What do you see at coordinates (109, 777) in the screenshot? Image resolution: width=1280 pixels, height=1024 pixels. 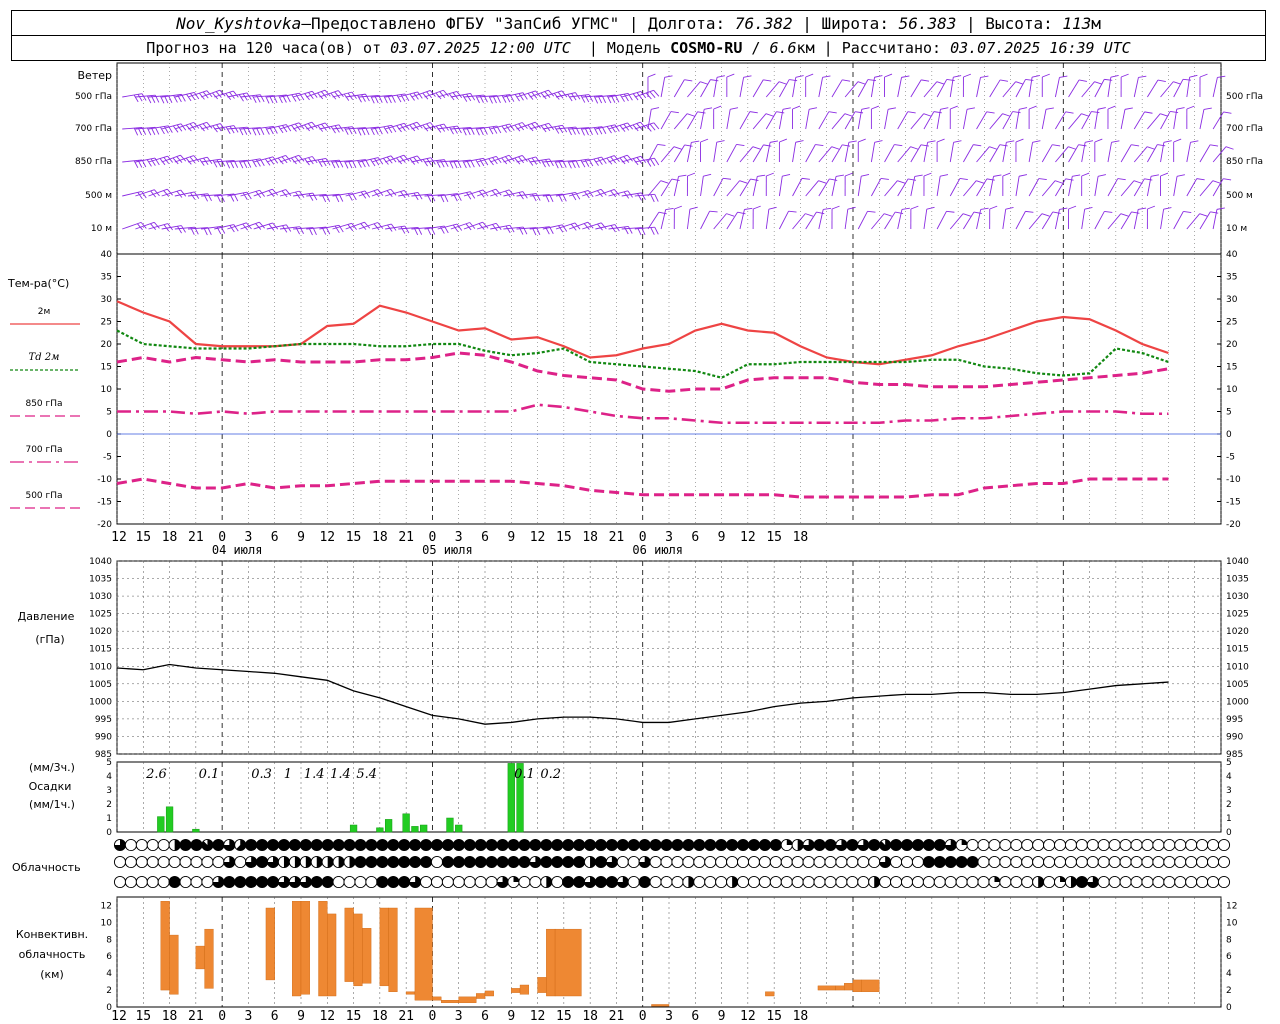 I see `precip-tick-left: 4` at bounding box center [109, 777].